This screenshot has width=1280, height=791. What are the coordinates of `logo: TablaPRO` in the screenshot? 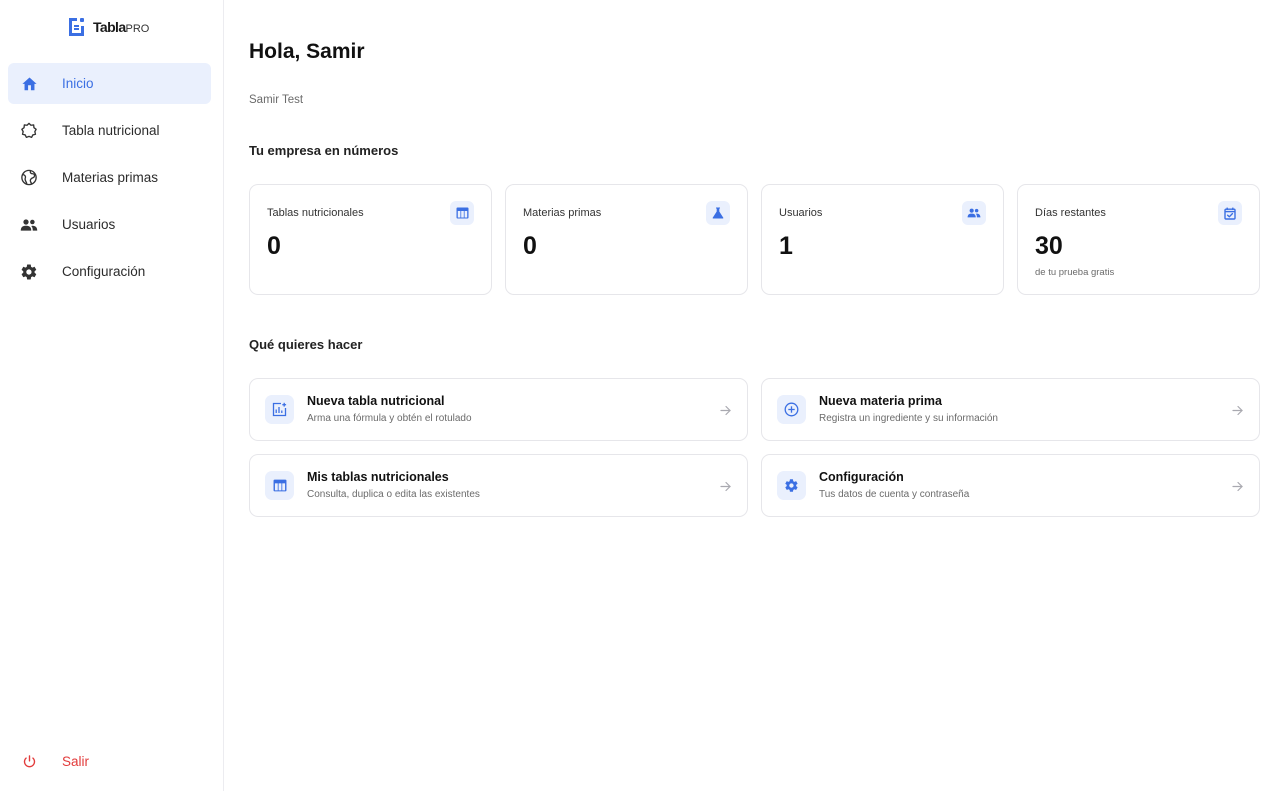 It's located at (108, 27).